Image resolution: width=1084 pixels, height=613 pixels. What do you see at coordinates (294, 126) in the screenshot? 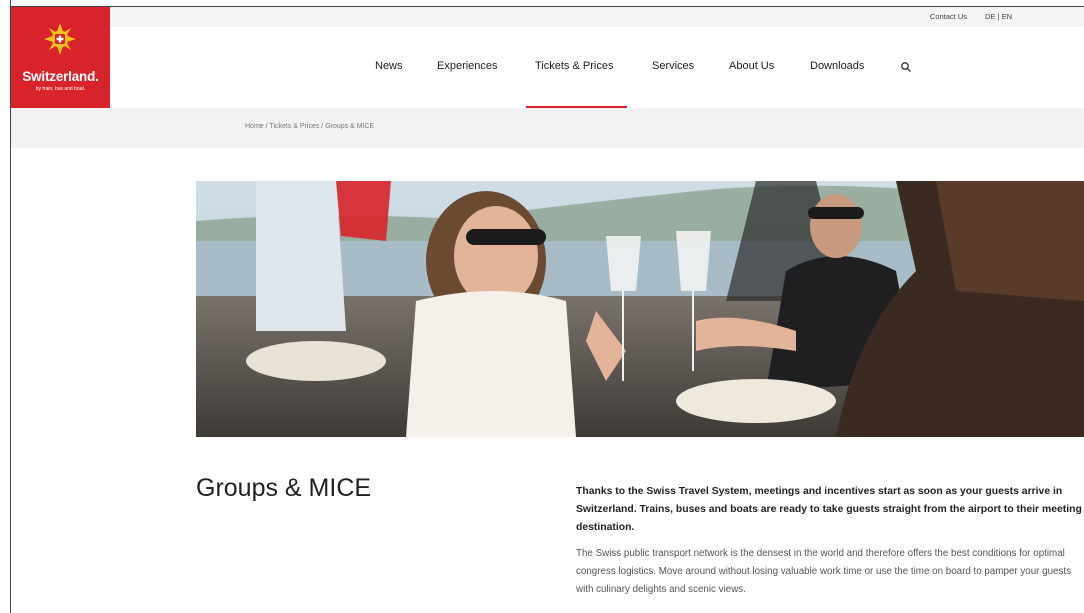
I see `breadcrumb-tickets-prices: Tickets & Prices` at bounding box center [294, 126].